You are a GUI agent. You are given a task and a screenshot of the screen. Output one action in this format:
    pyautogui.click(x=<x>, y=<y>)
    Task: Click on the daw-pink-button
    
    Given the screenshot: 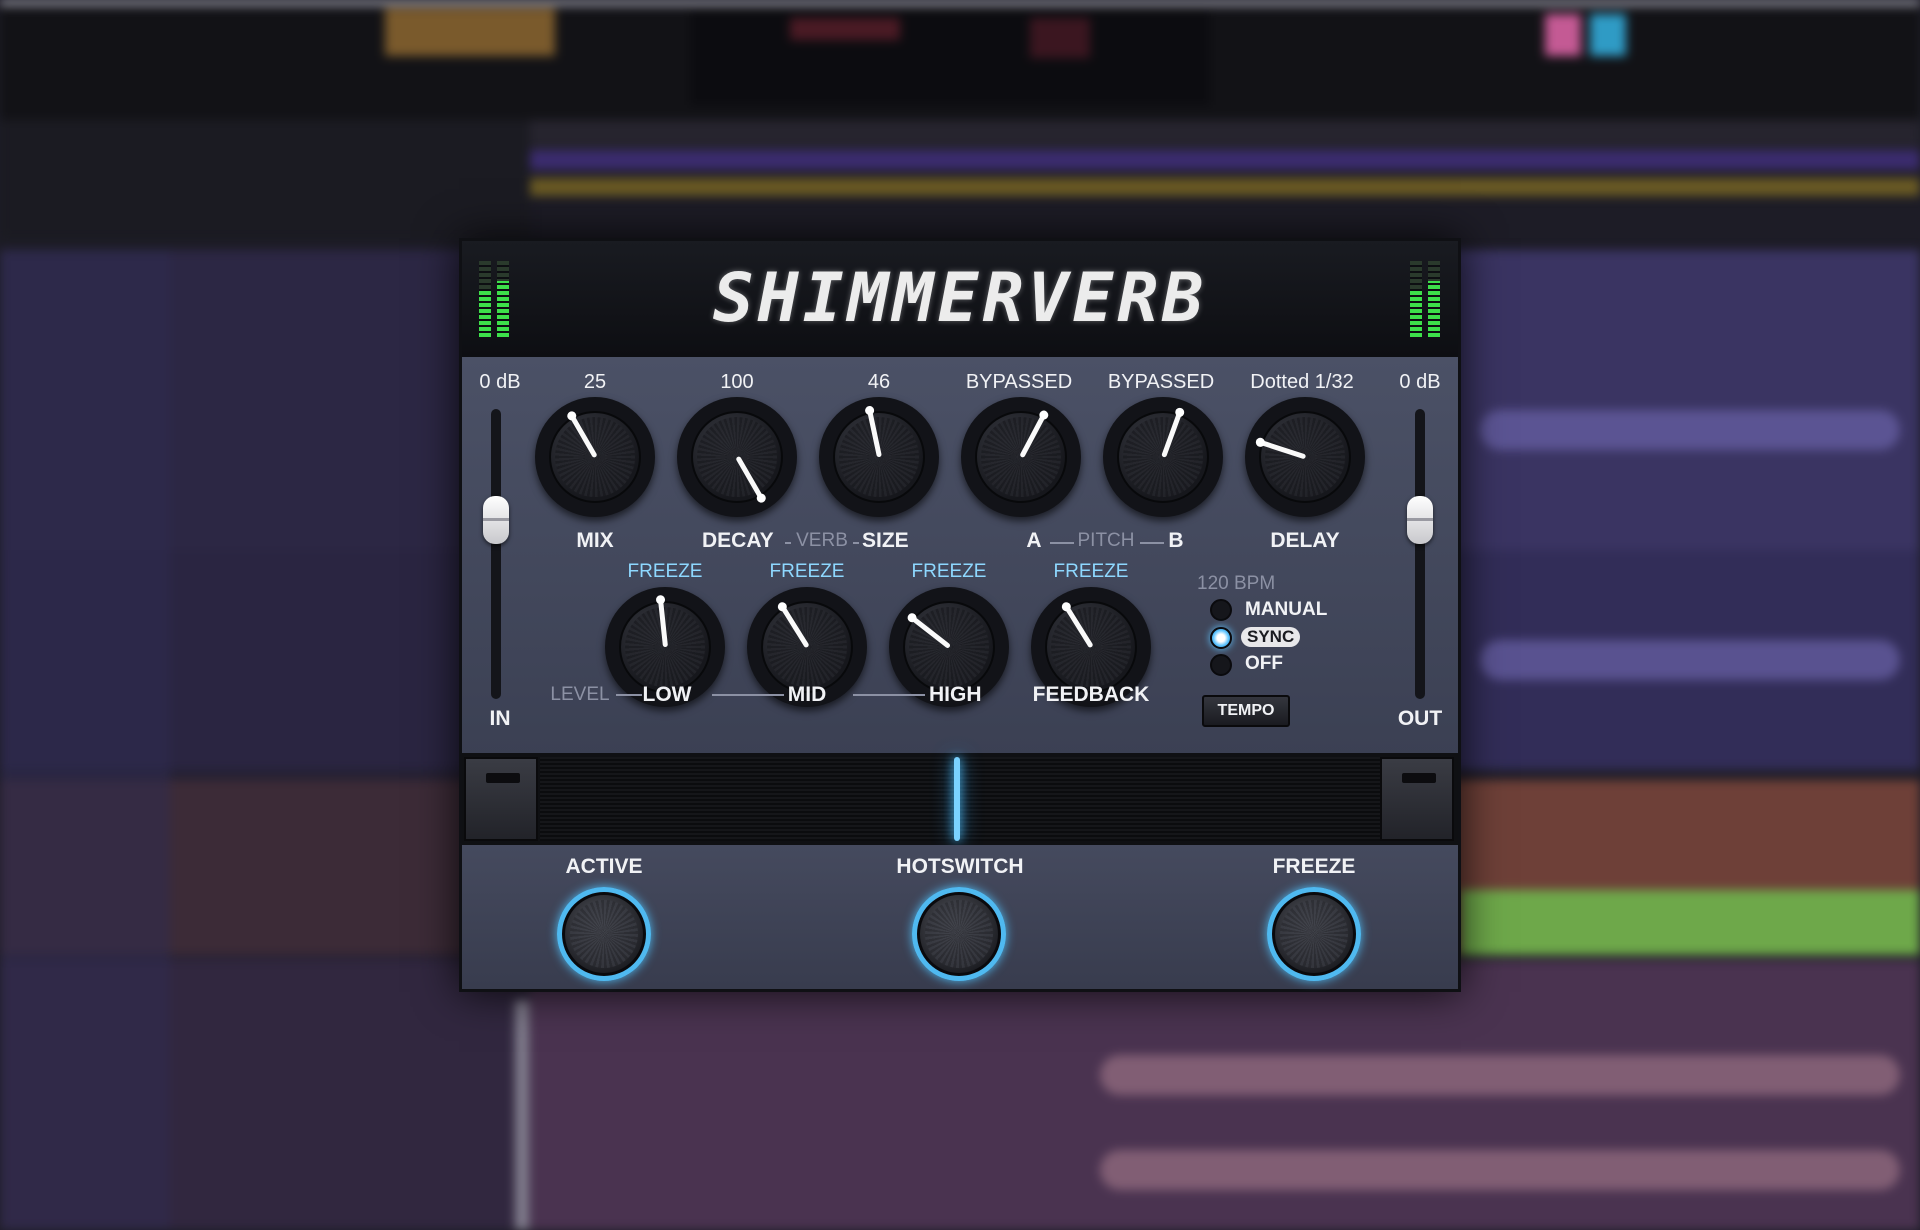 What is the action you would take?
    pyautogui.click(x=1563, y=35)
    